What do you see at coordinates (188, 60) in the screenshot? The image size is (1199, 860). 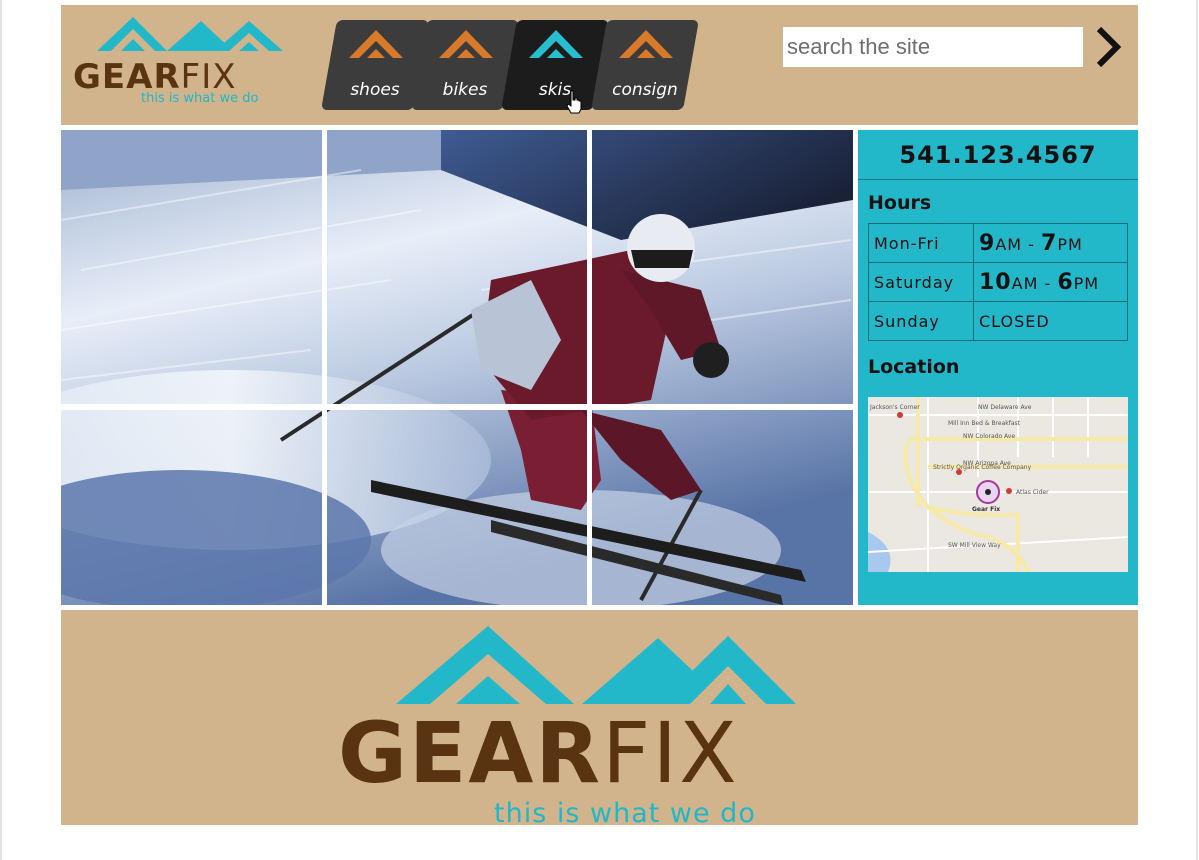 I see `site-logo: GEARFIX this is what we do` at bounding box center [188, 60].